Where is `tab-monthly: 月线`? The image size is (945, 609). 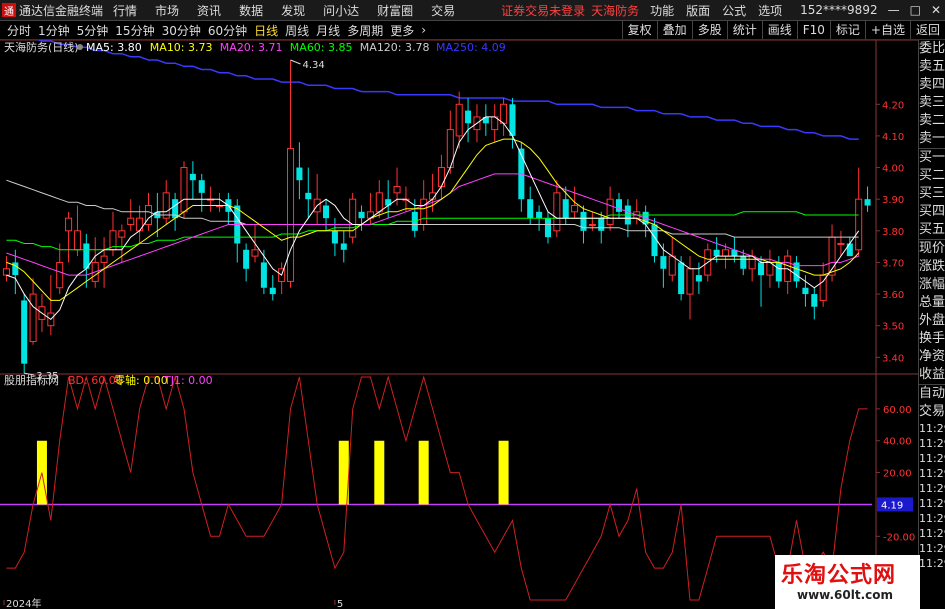
tab-monthly: 月线 is located at coordinates (328, 30).